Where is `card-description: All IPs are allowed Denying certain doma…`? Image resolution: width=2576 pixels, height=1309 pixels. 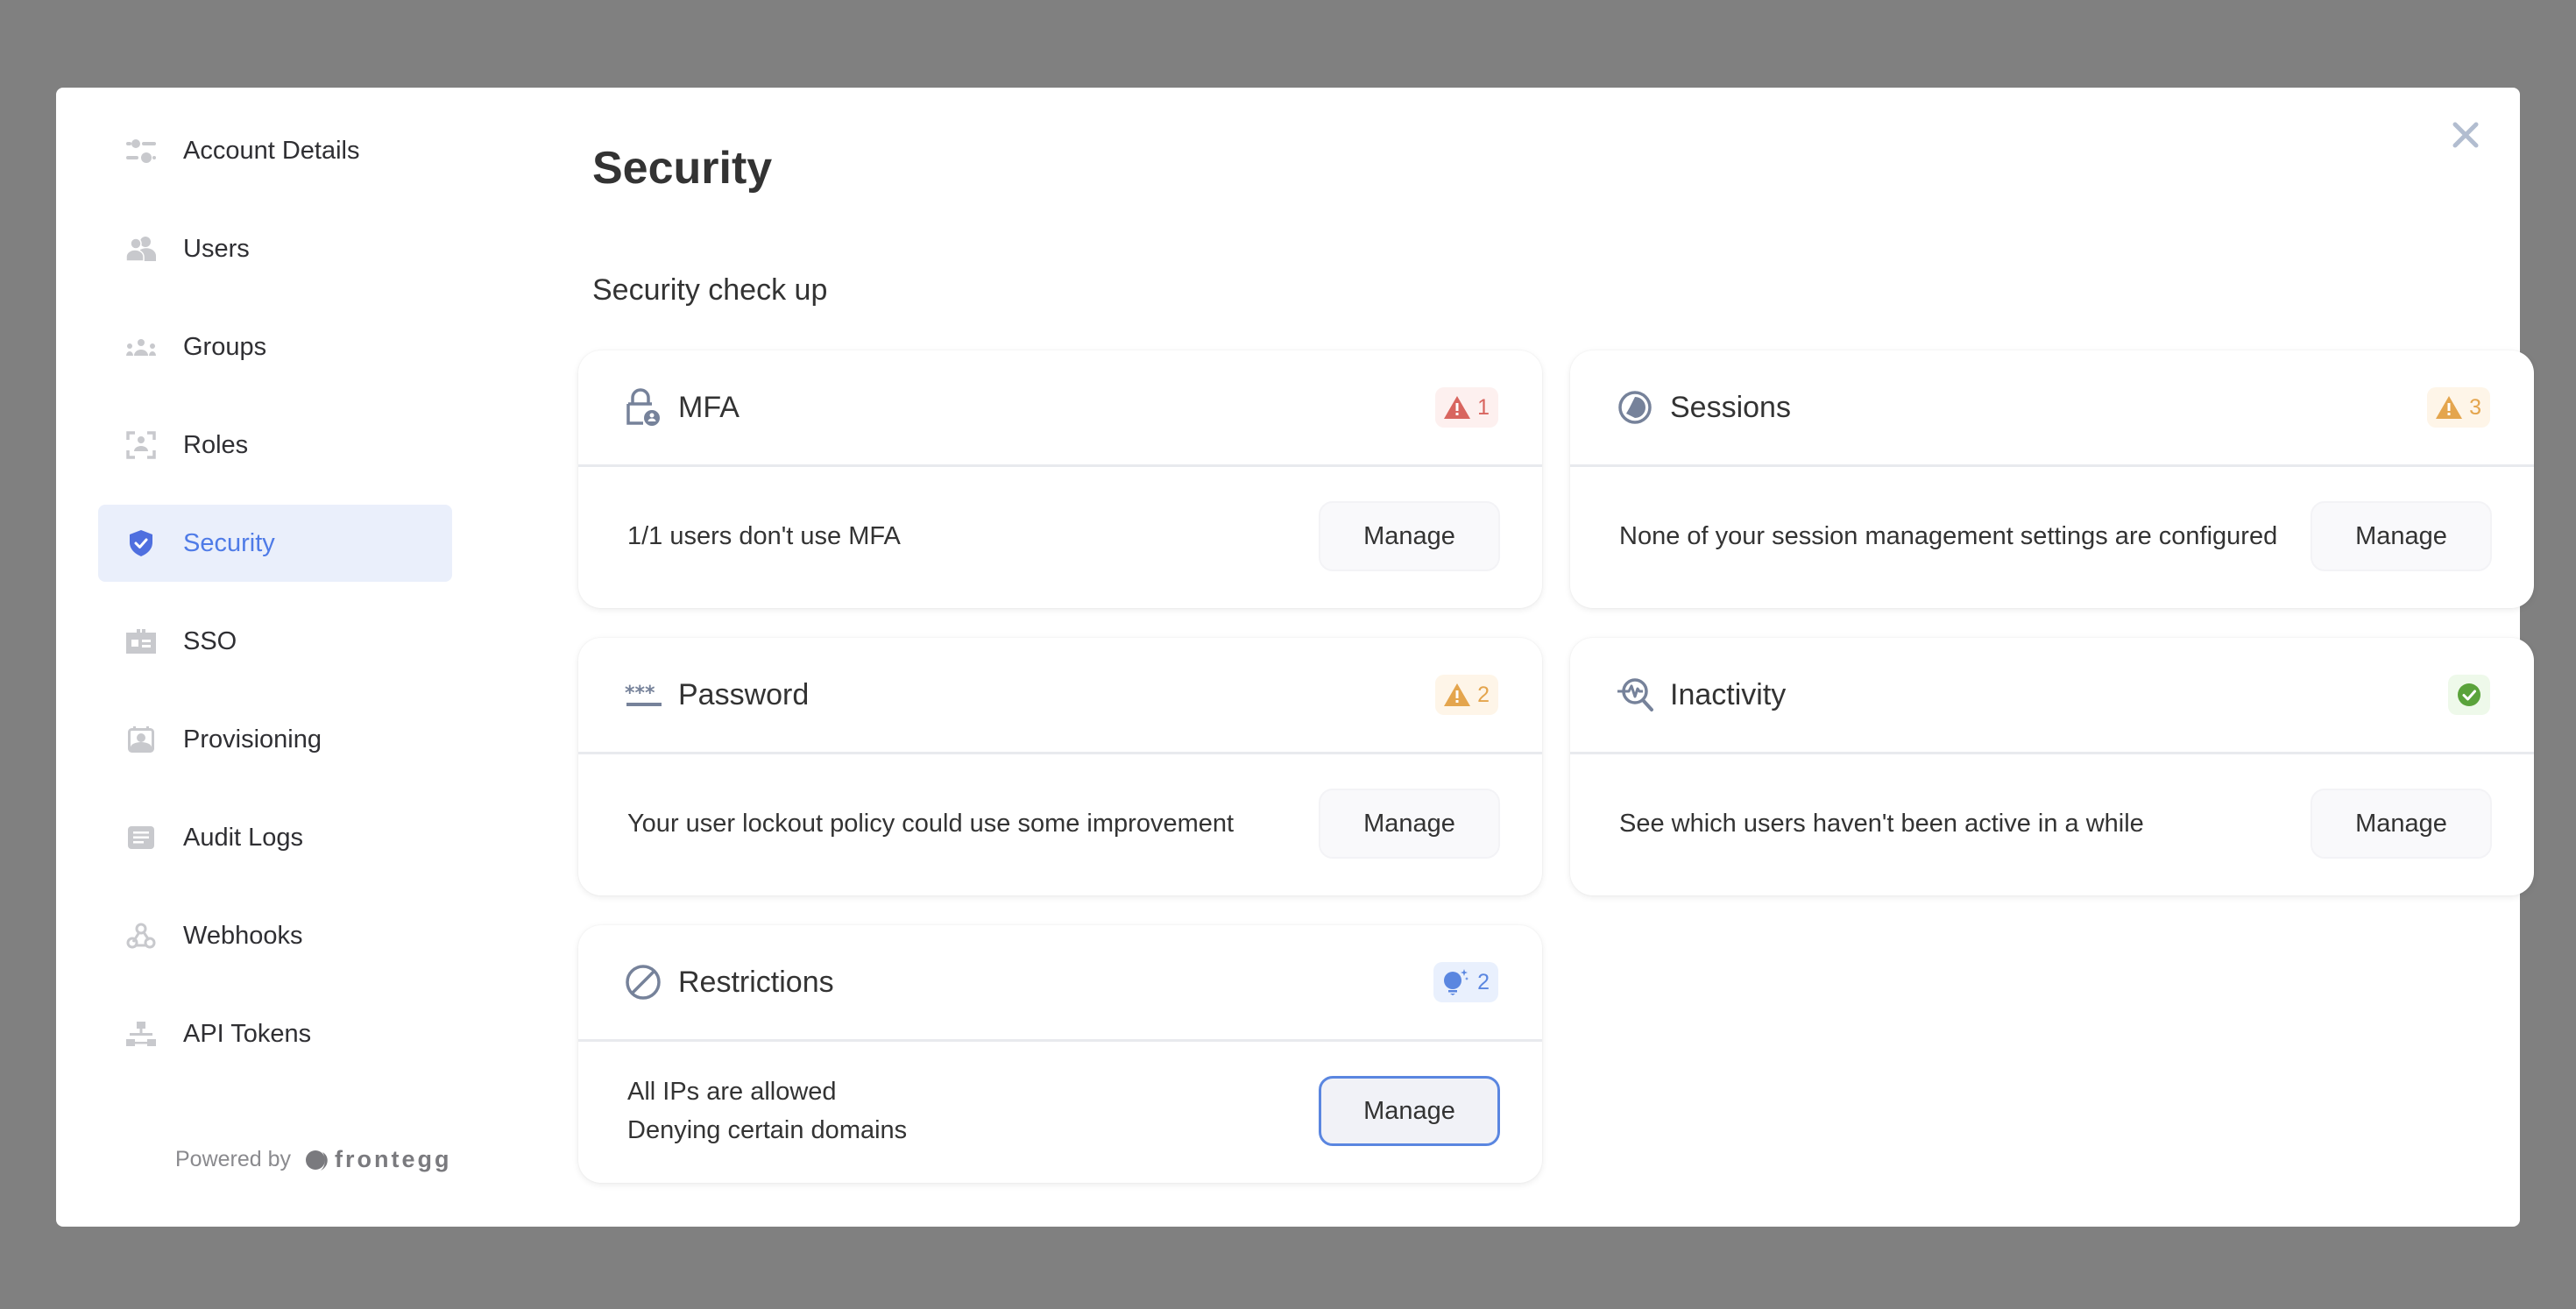 card-description: All IPs are allowed Denying certain doma… is located at coordinates (973, 1111).